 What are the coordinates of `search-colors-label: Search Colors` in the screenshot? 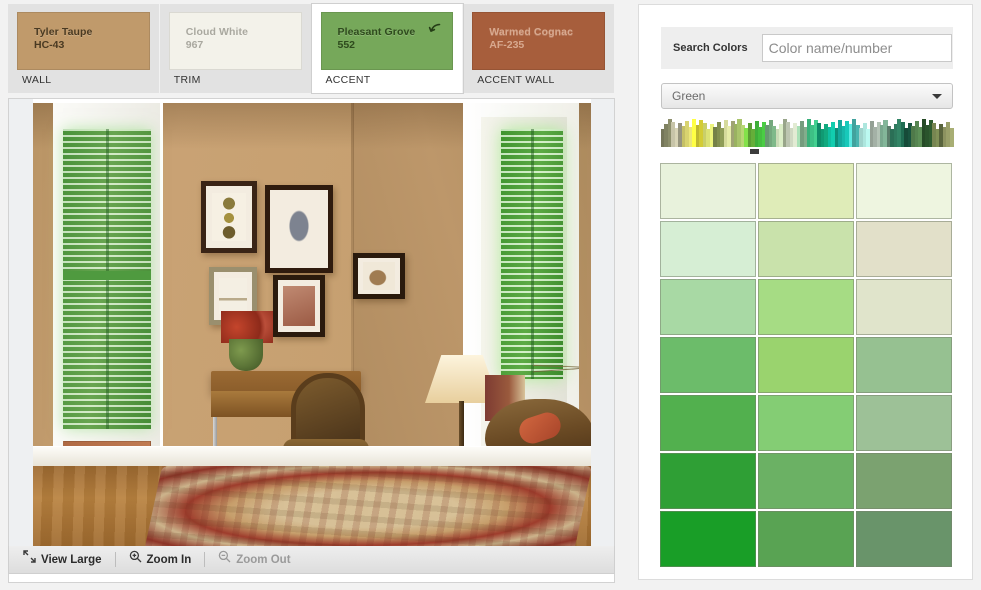 It's located at (710, 48).